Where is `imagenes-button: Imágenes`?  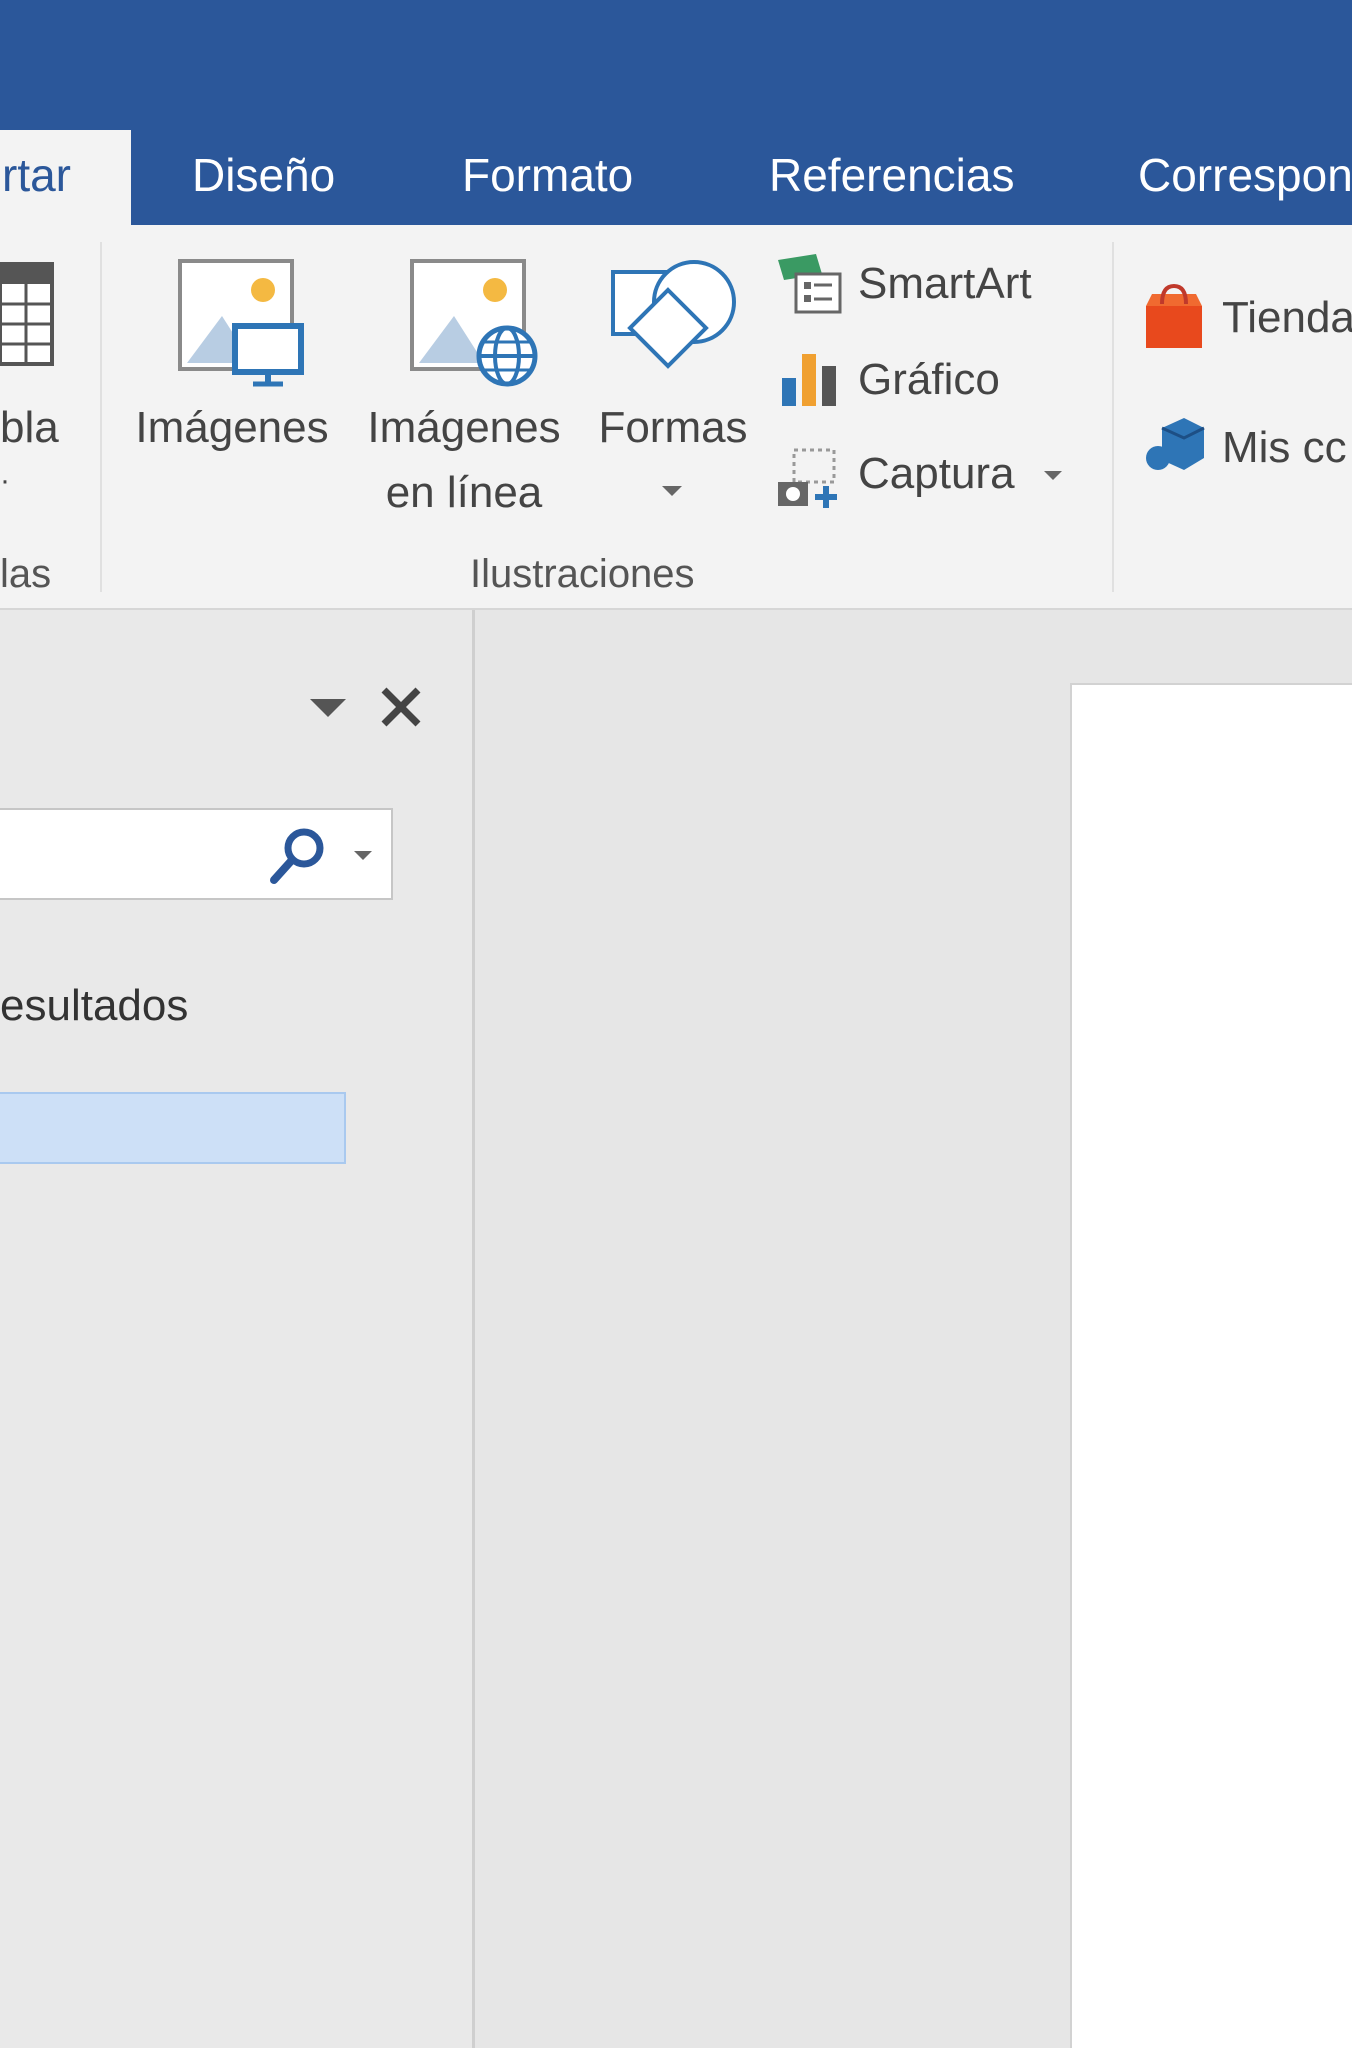 imagenes-button: Imágenes is located at coordinates (232, 360).